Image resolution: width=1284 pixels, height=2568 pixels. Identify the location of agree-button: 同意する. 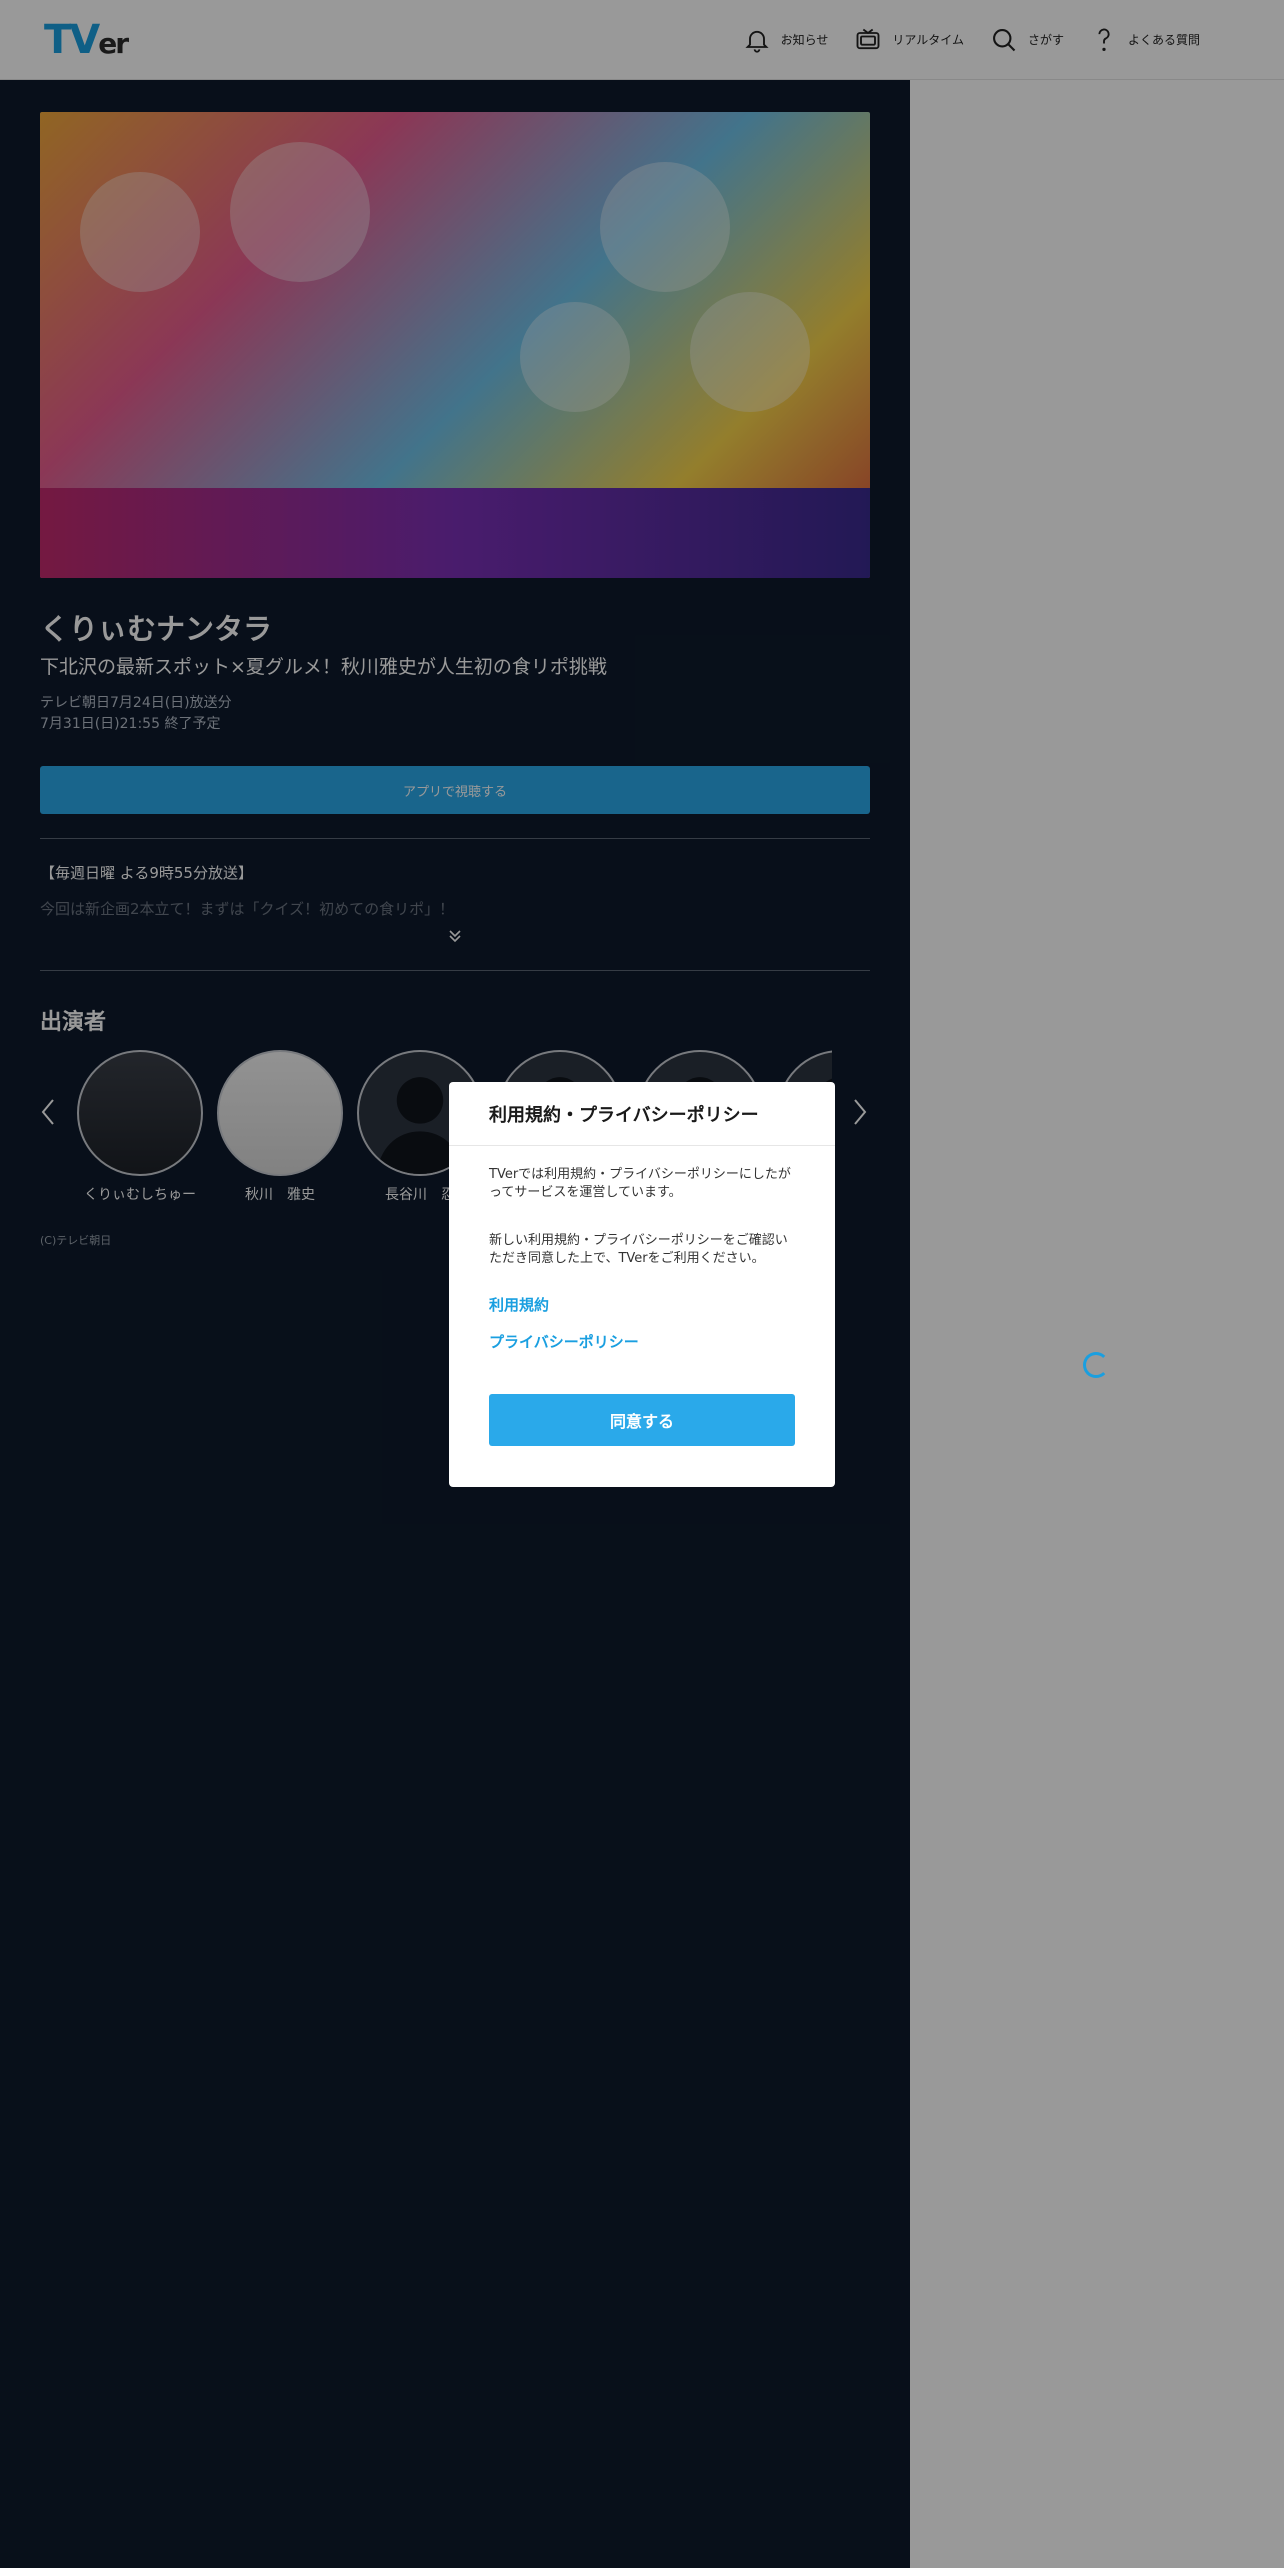
(642, 1420).